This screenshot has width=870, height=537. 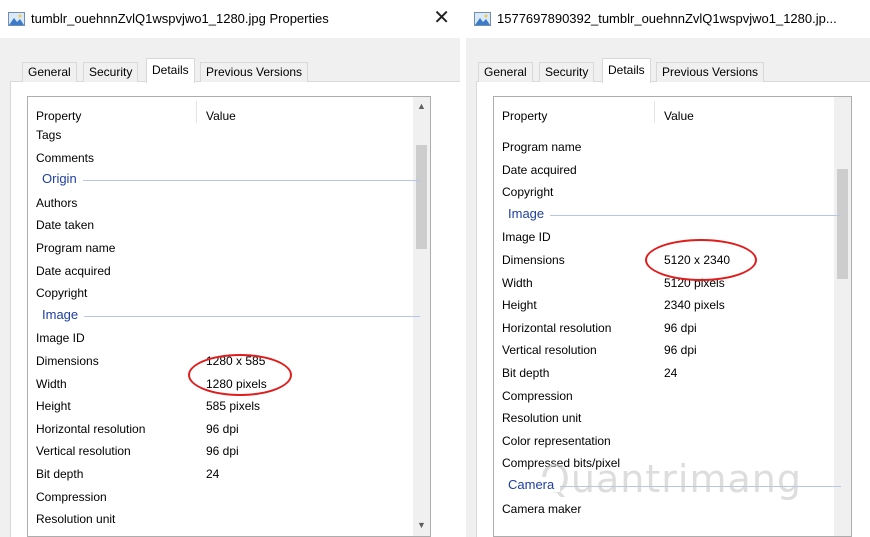 I want to click on property-label: Authors, so click(x=56, y=203).